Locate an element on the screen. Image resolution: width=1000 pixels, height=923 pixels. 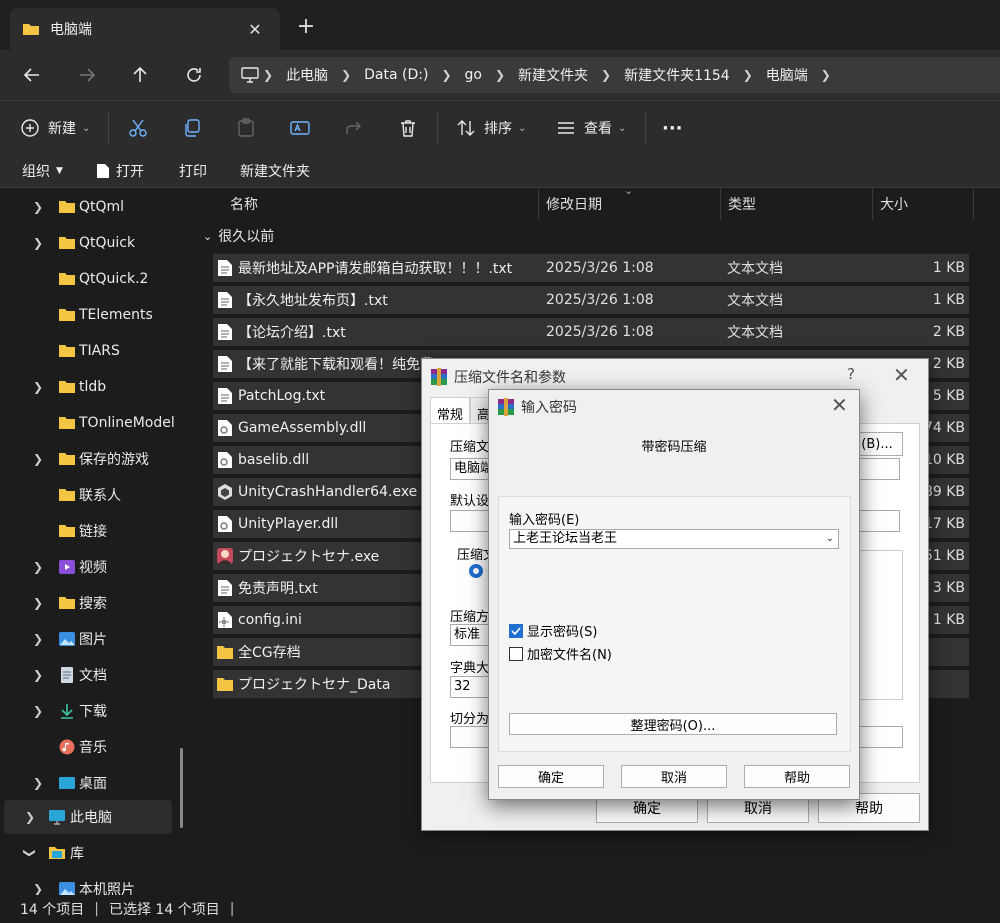
more-options-button: ··· is located at coordinates (672, 128).